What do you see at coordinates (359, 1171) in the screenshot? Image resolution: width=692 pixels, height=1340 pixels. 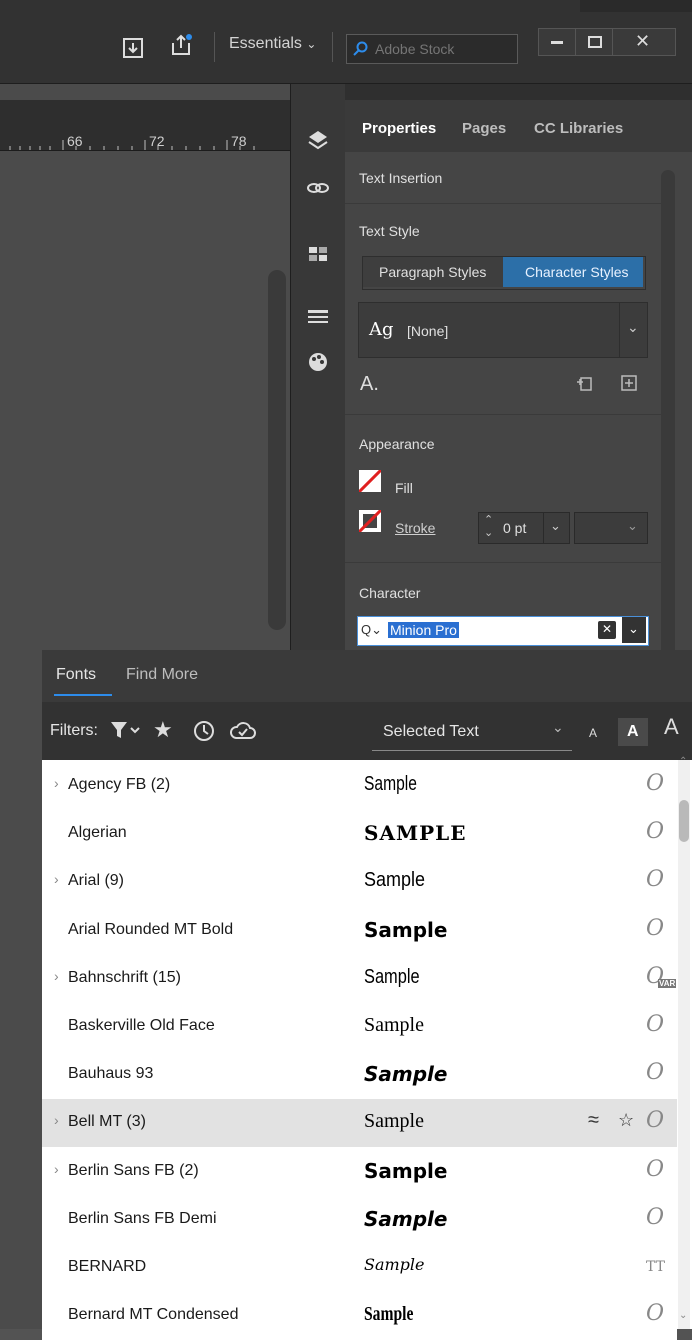 I see `font-list-item: › Berlin Sans FB (2) Sample O` at bounding box center [359, 1171].